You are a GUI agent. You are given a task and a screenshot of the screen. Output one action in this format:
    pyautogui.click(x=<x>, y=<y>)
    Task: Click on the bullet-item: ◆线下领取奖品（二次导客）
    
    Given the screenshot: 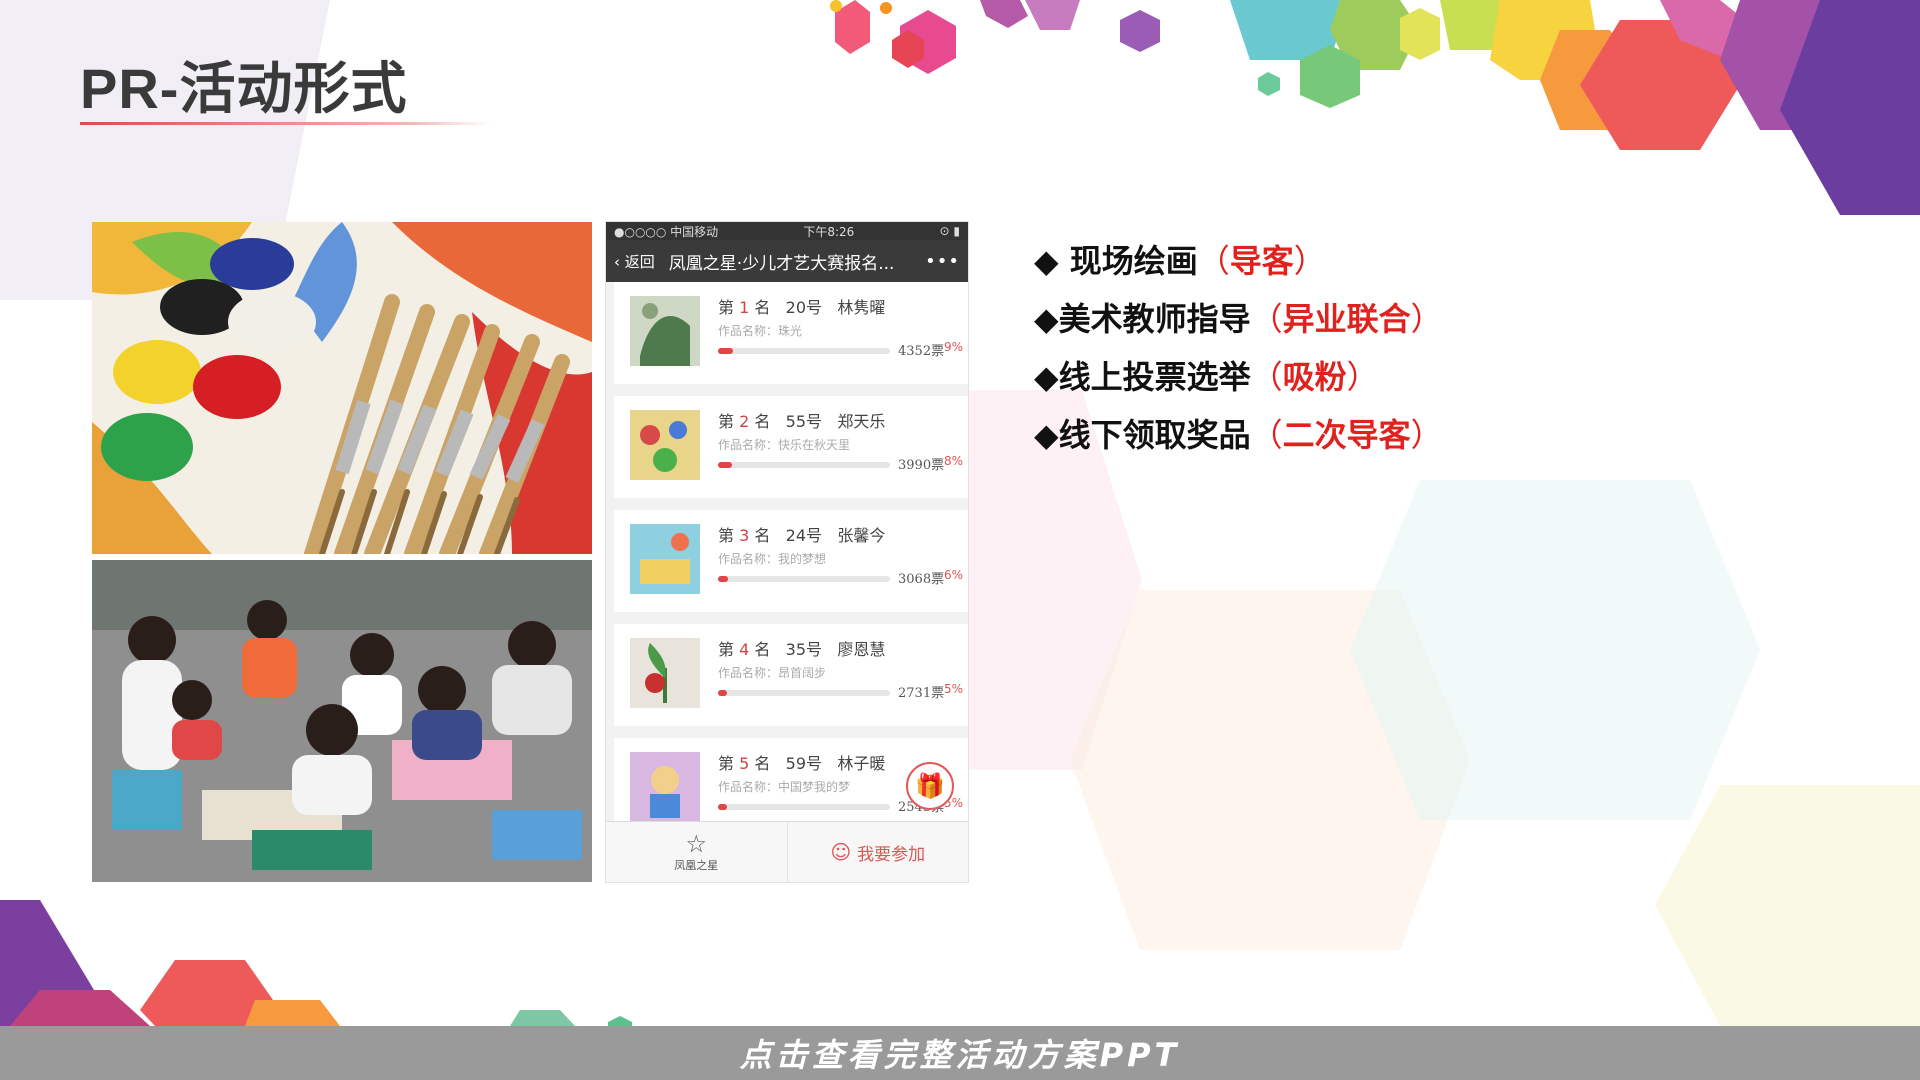 What is the action you would take?
    pyautogui.click(x=1238, y=441)
    